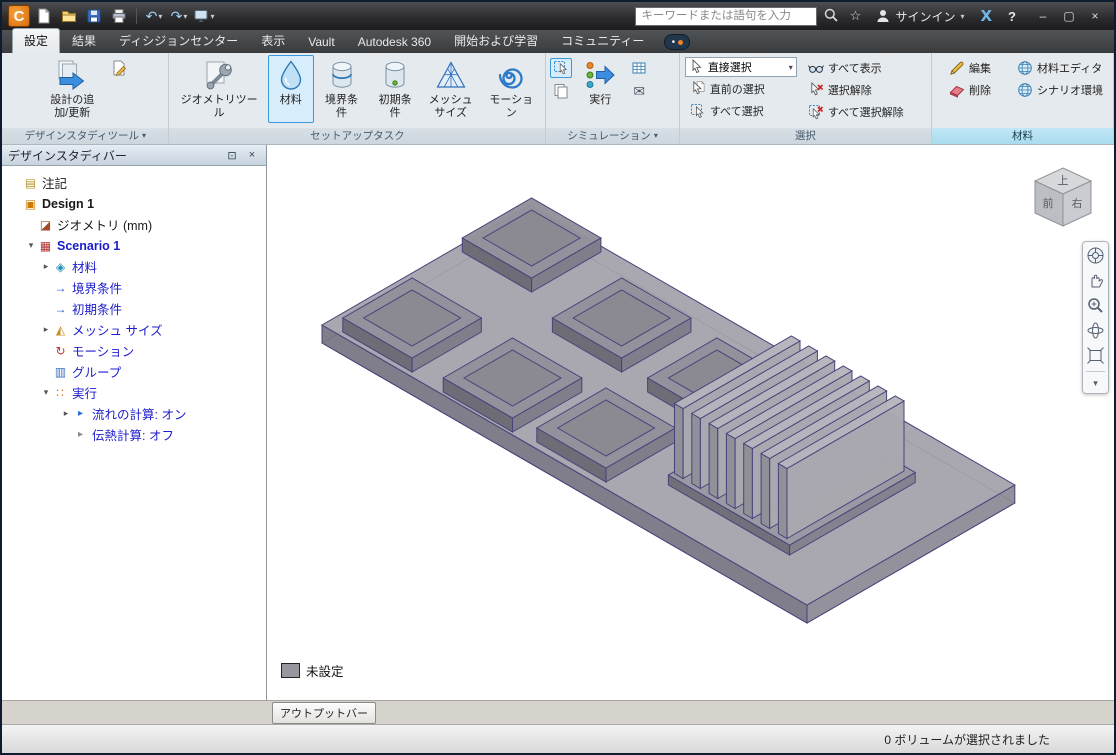  Describe the element at coordinates (1012, 16) in the screenshot. I see `help-button: ?` at that location.